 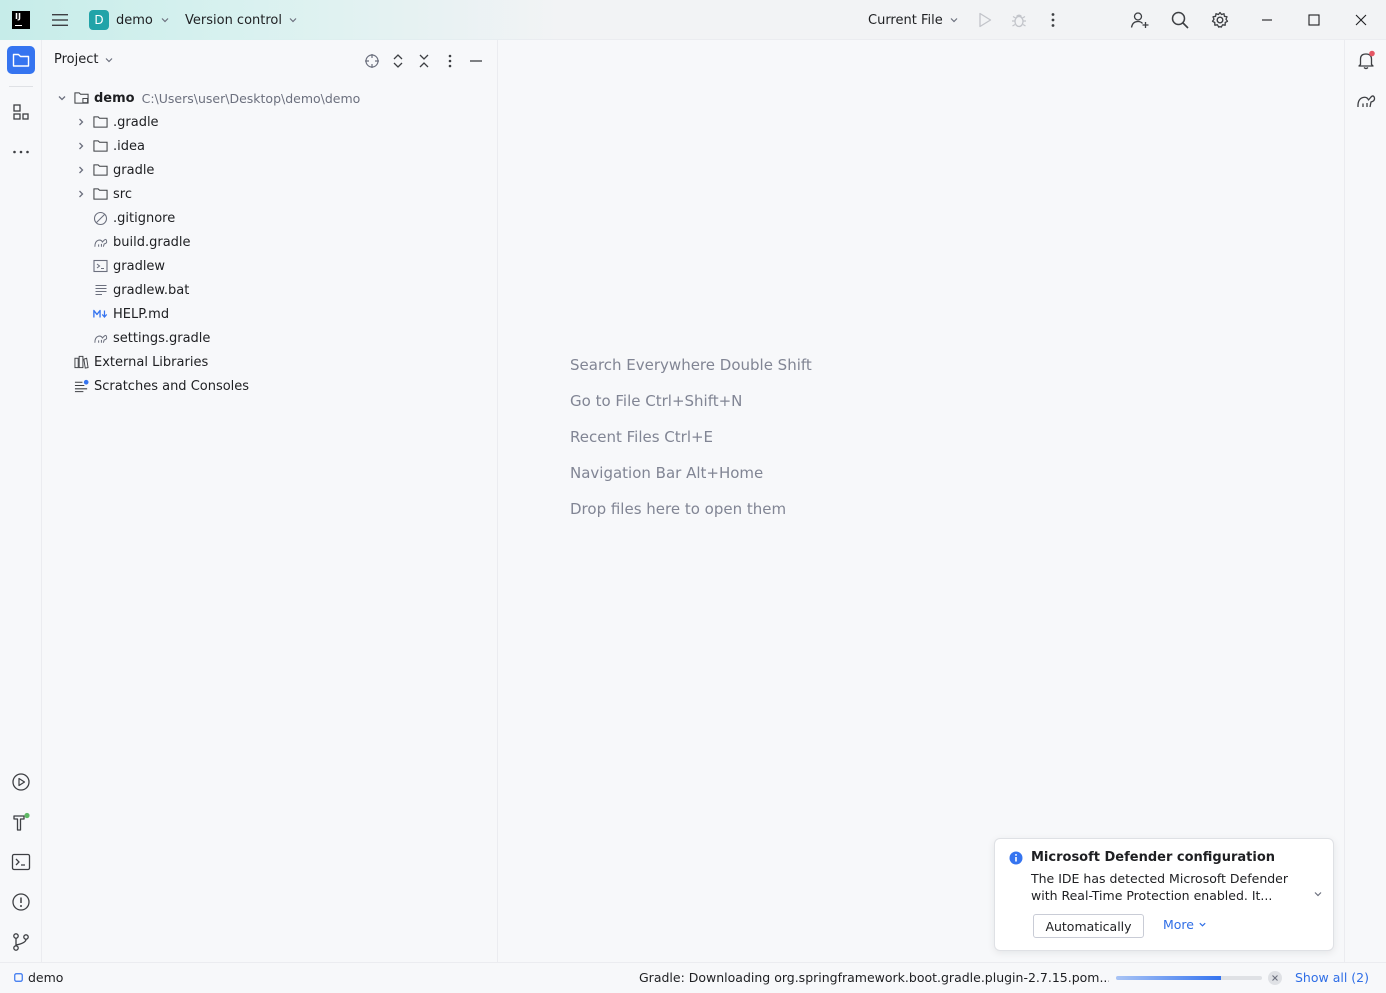 What do you see at coordinates (100, 266) in the screenshot?
I see `shell-script-icon` at bounding box center [100, 266].